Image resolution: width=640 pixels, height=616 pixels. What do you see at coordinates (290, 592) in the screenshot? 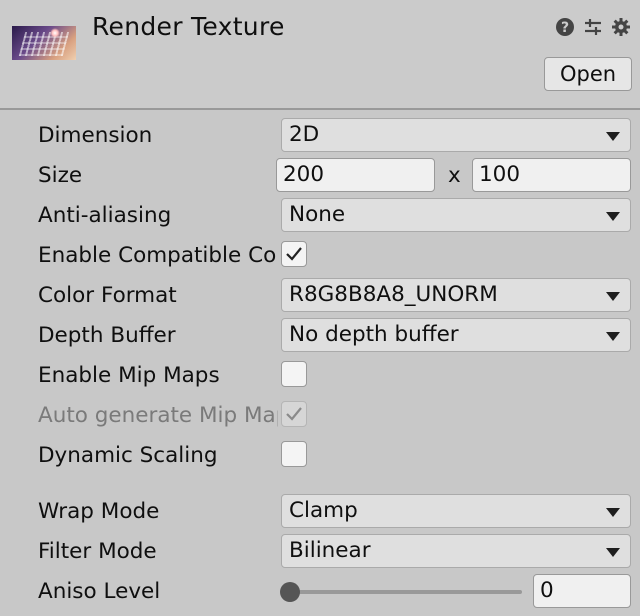
I see `aniso-level-slider-thumb` at bounding box center [290, 592].